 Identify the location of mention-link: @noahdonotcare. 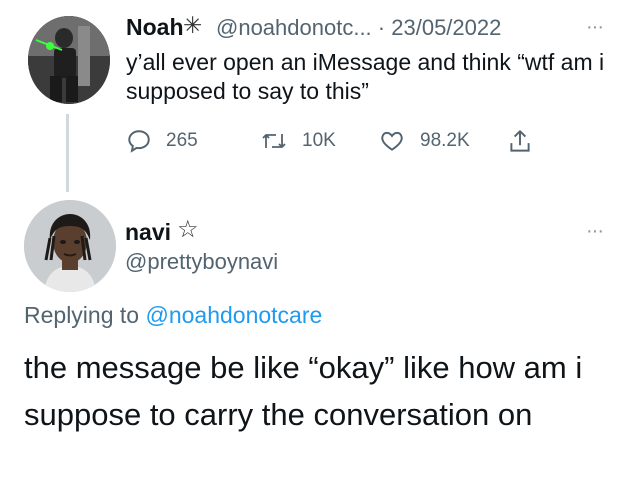
(233, 315).